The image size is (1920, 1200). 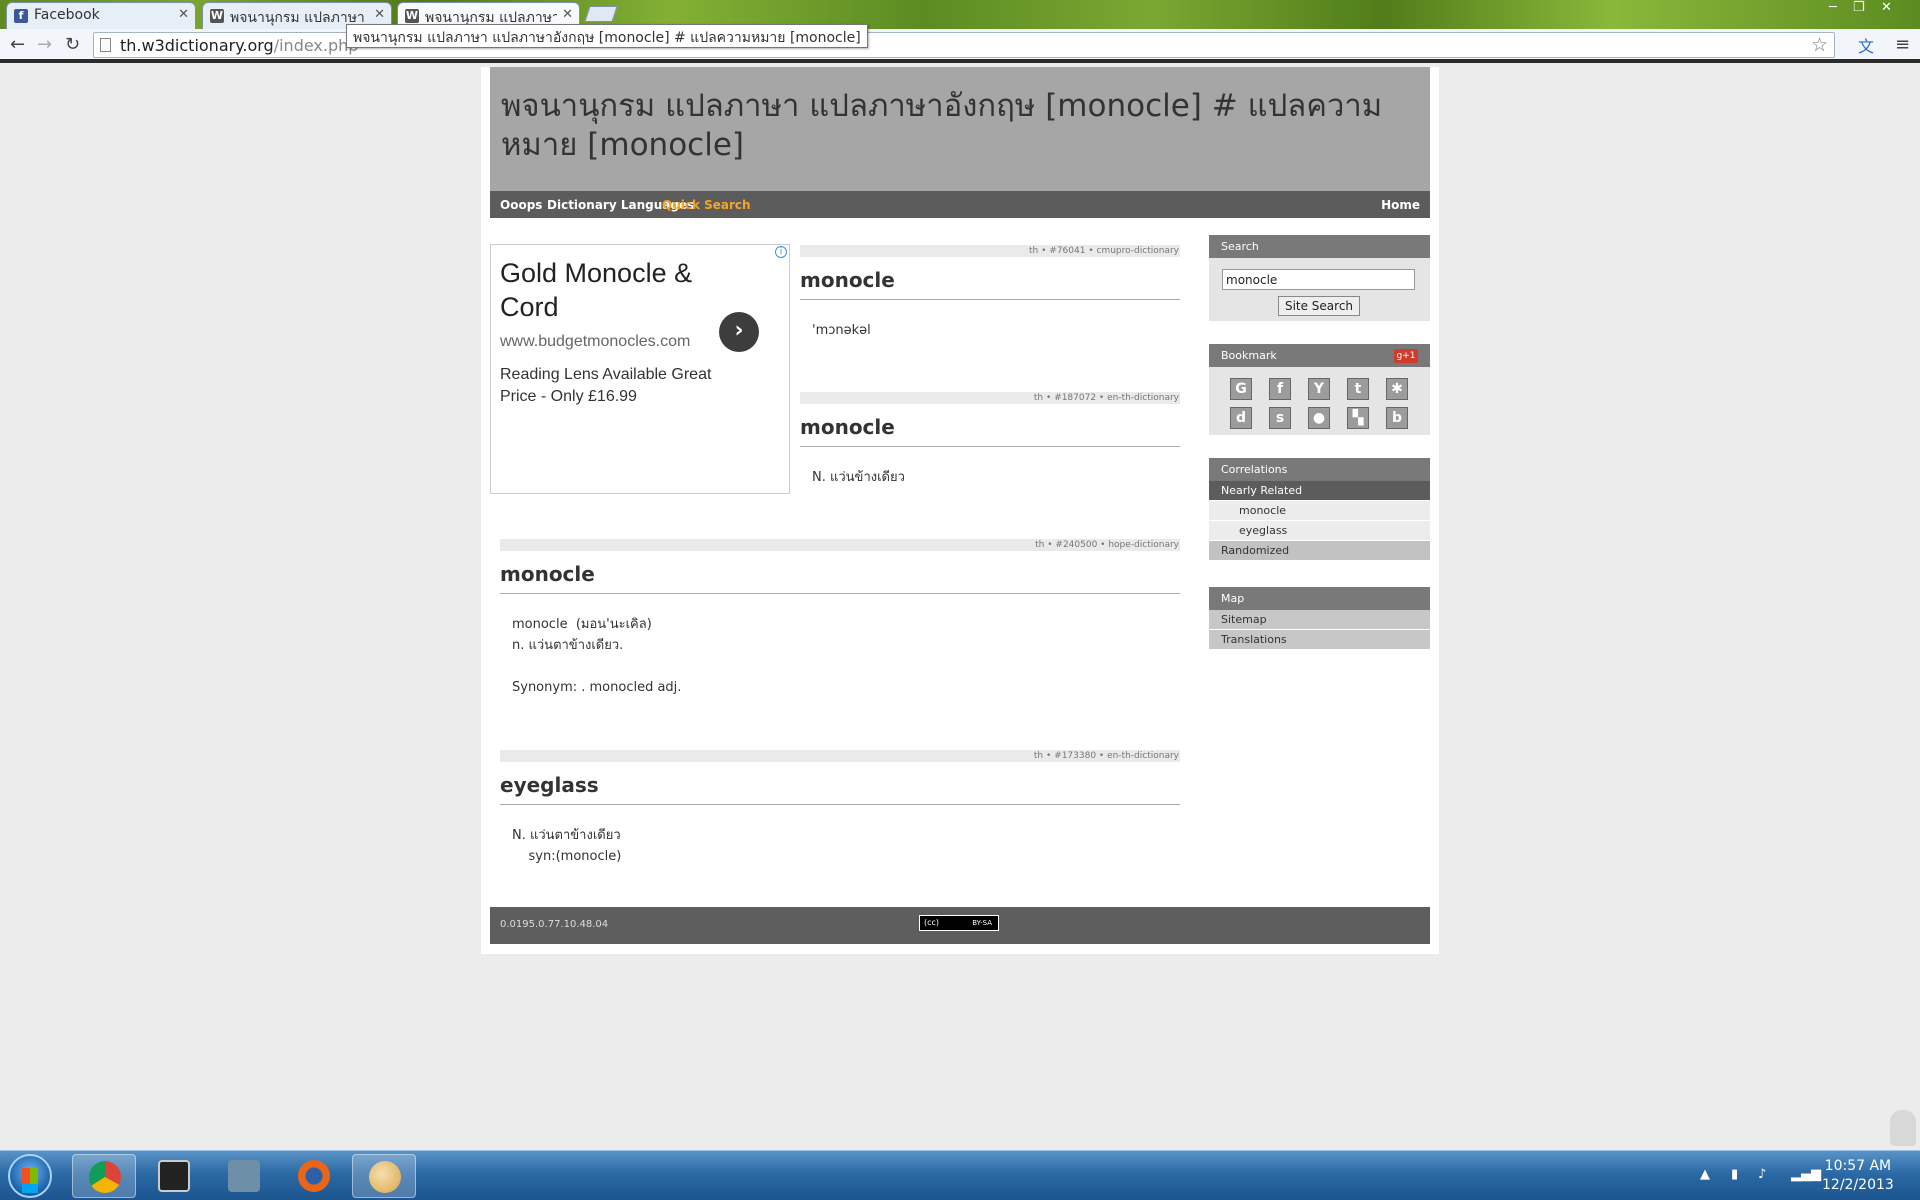 What do you see at coordinates (1806, 1174) in the screenshot?
I see `network-icon: ▂▄▆` at bounding box center [1806, 1174].